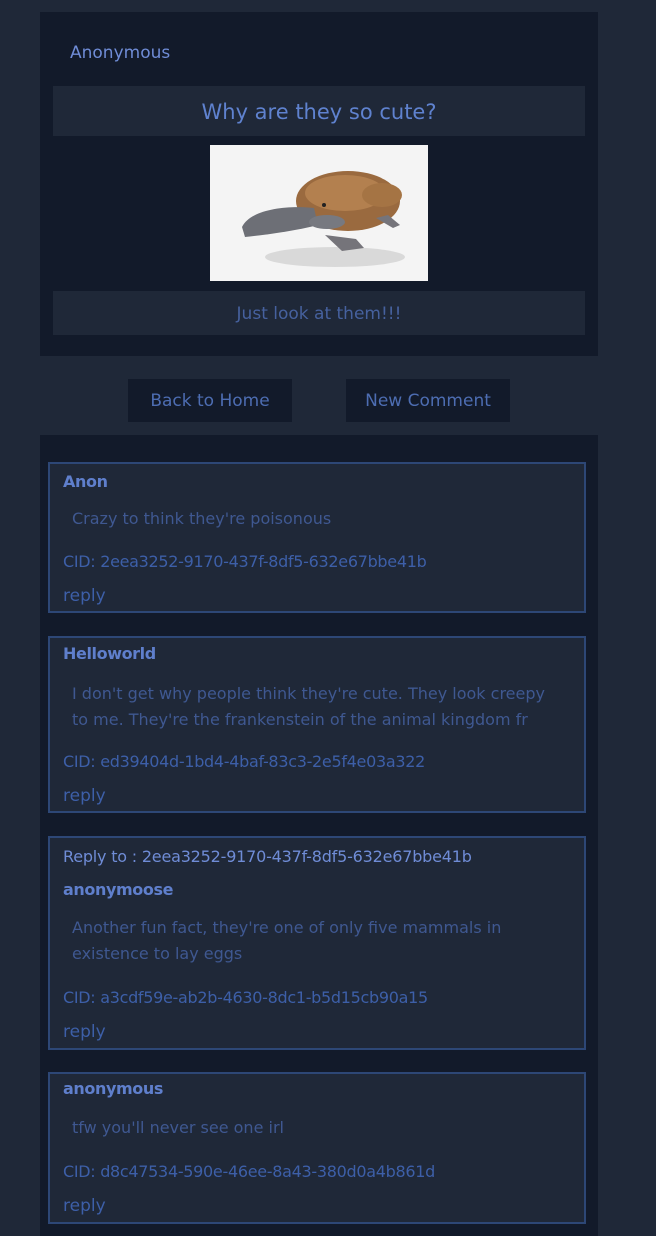 This screenshot has height=1236, width=656. I want to click on post-title: Why are they so cute?, so click(319, 111).